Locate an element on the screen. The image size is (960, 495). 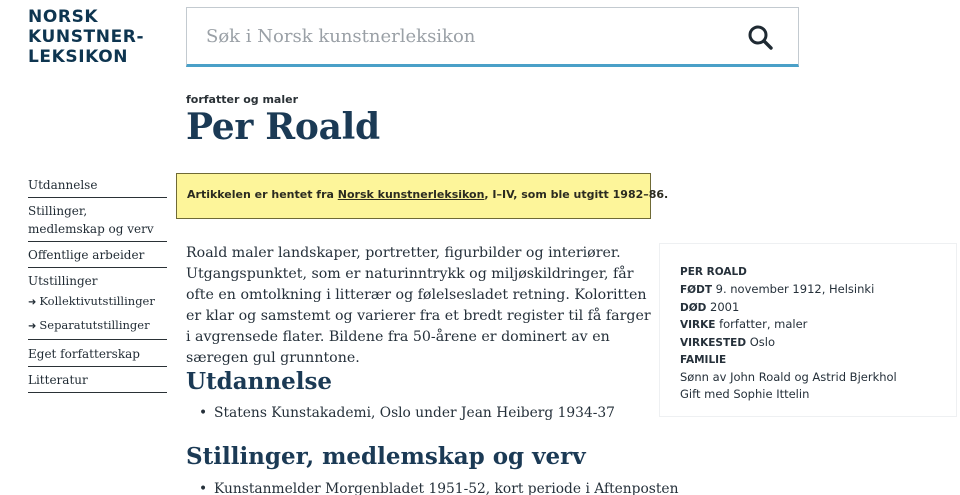
fact-label: VIRKESTED is located at coordinates (713, 343).